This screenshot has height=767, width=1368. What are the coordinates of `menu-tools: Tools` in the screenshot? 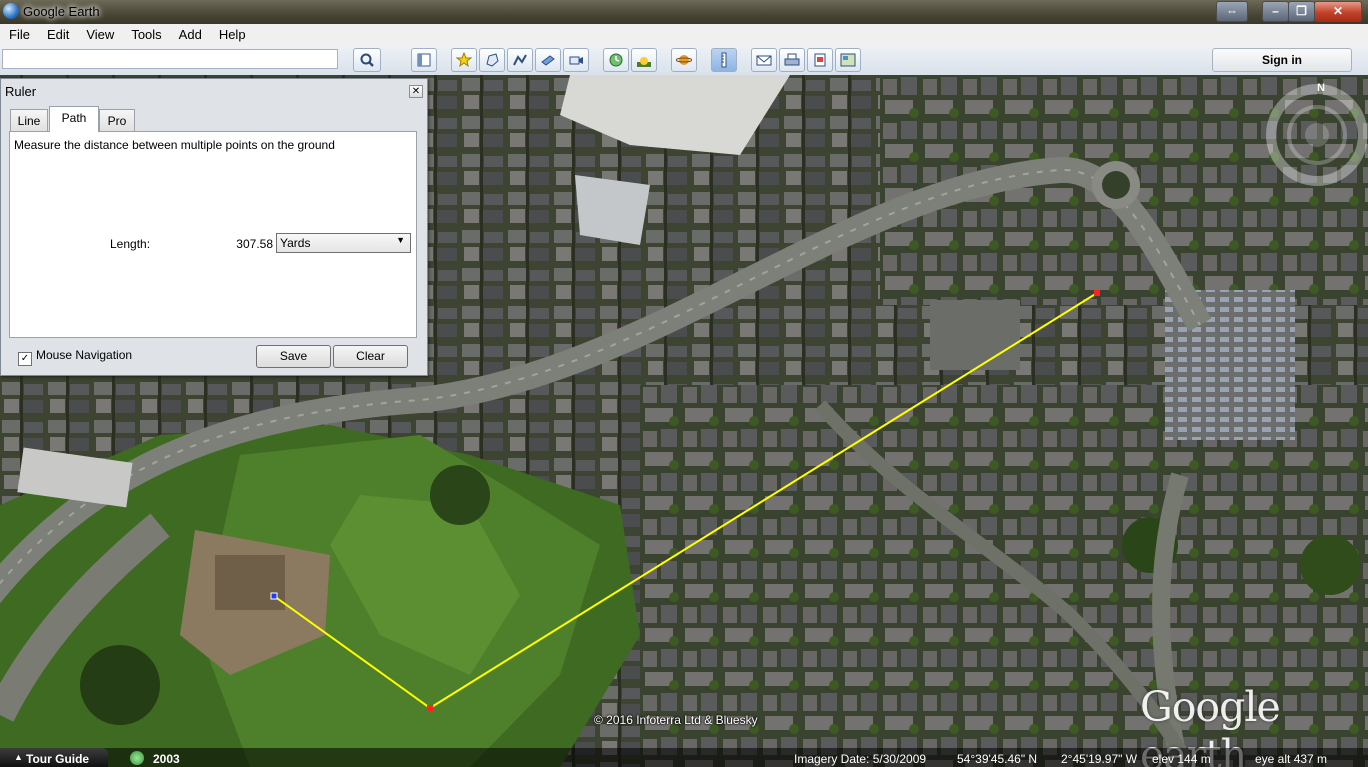 It's located at (145, 34).